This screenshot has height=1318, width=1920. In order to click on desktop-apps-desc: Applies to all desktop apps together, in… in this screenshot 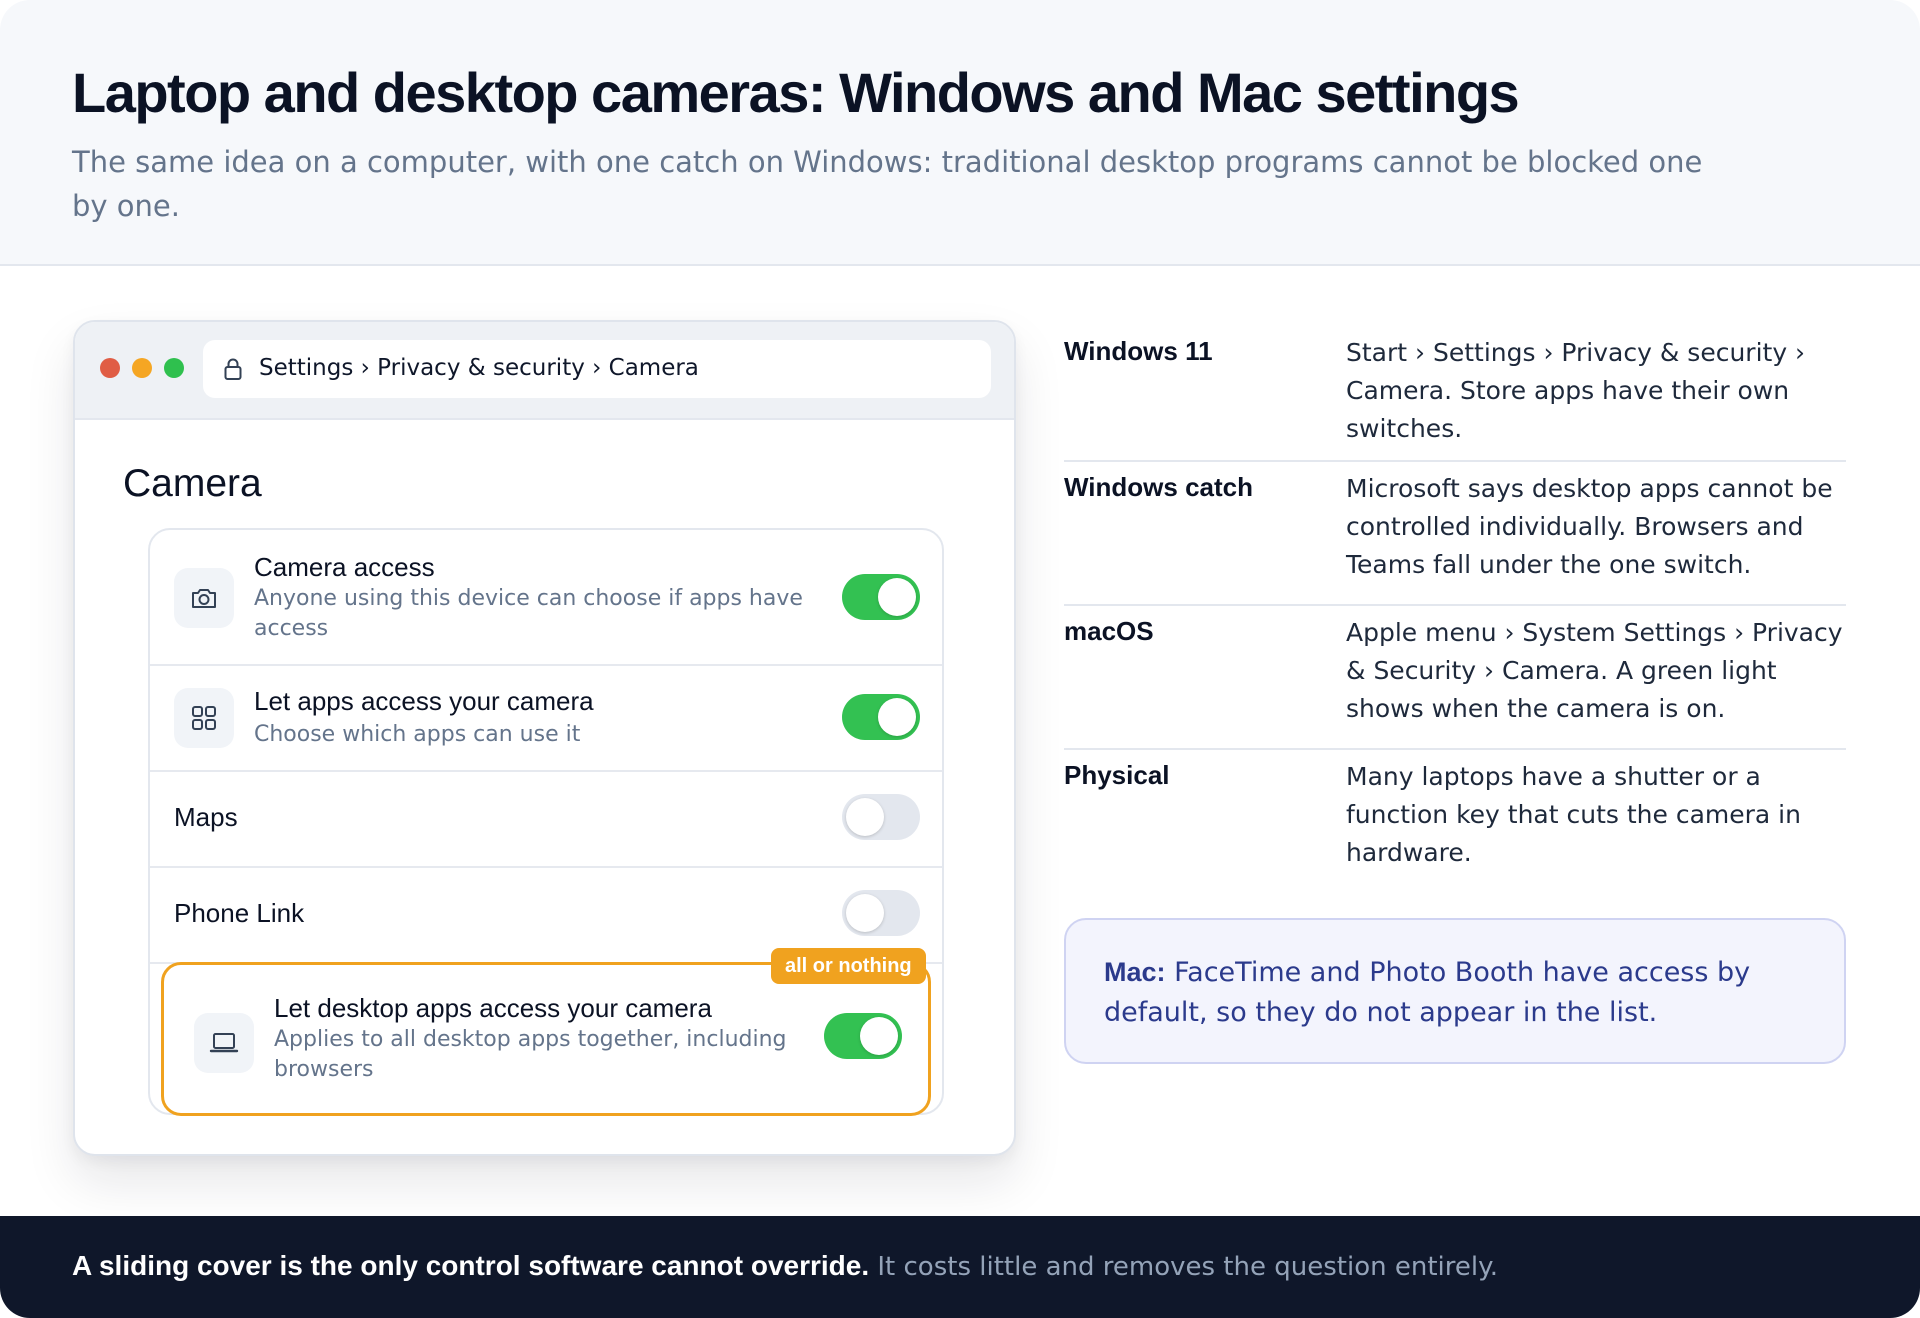, I will do `click(530, 1054)`.